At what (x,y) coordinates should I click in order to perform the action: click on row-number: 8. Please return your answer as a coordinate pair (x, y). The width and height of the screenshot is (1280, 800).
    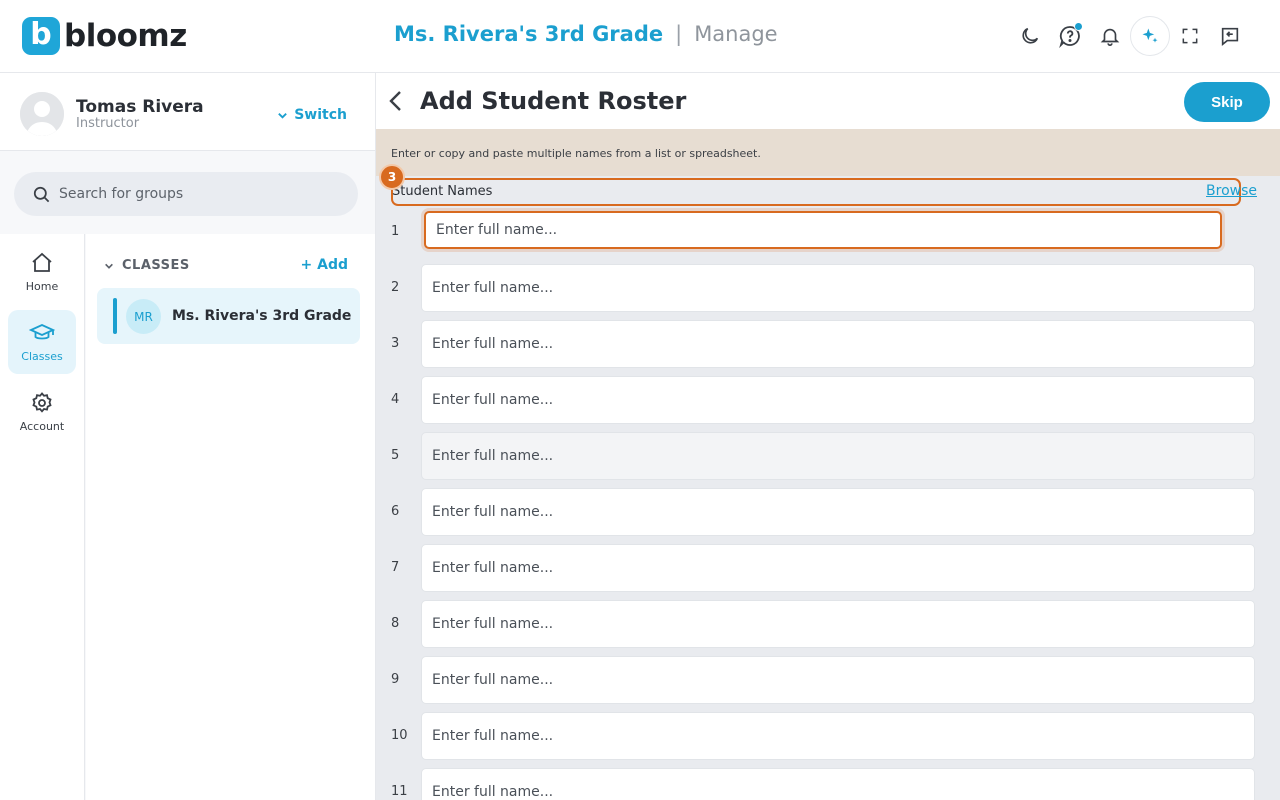
    Looking at the image, I should click on (395, 623).